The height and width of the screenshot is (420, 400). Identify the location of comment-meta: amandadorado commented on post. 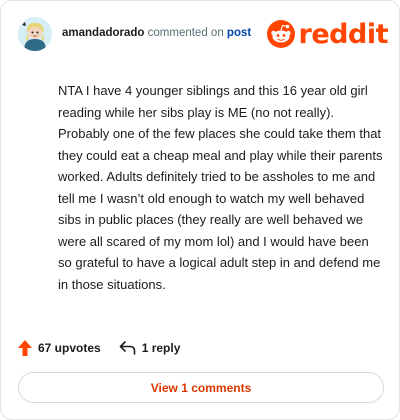
(156, 33).